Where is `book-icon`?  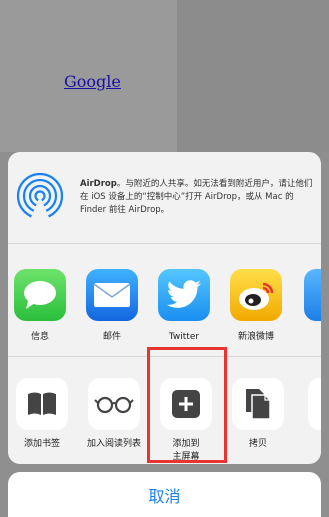 book-icon is located at coordinates (42, 404).